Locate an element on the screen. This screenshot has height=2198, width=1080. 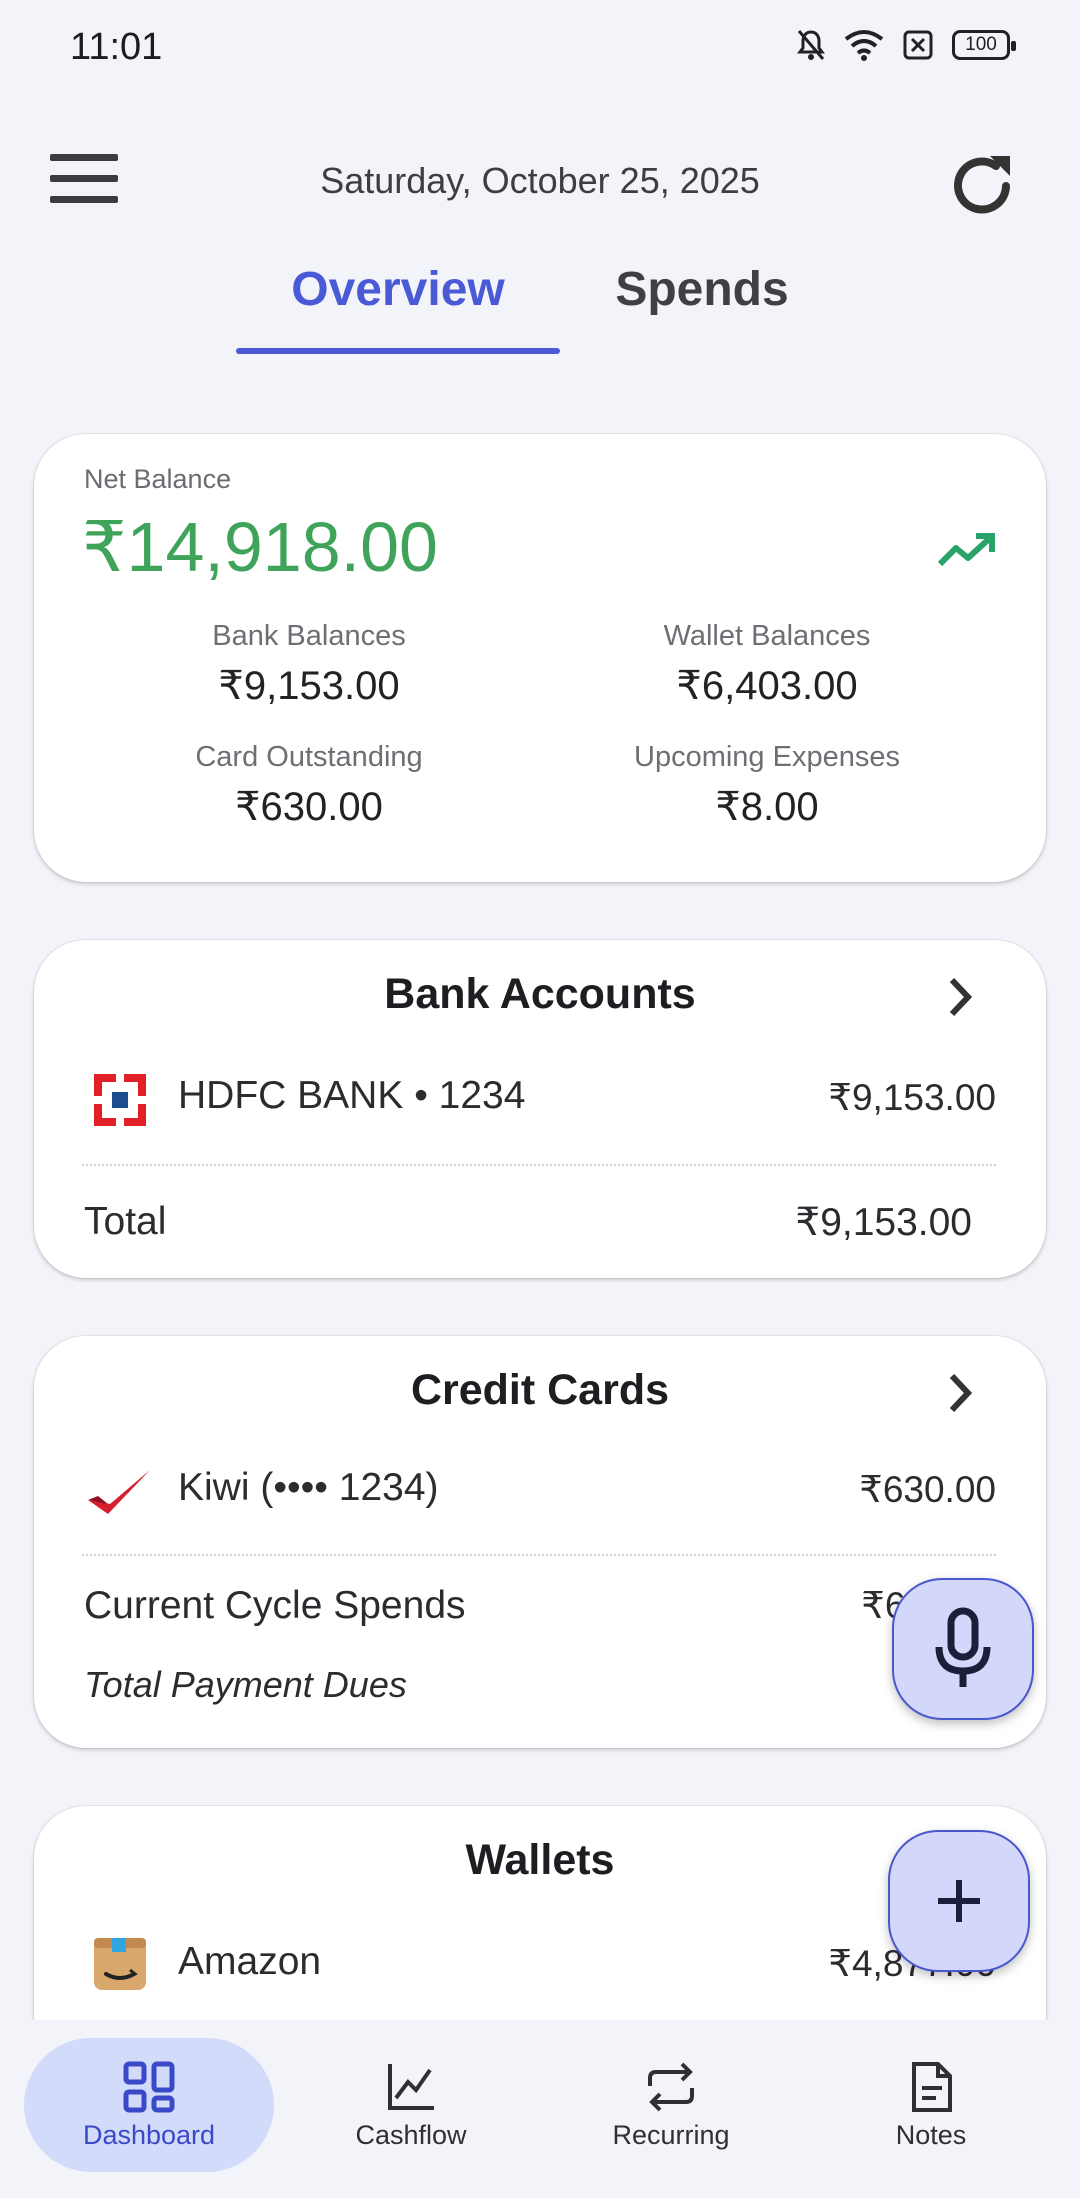
add-transaction-button is located at coordinates (959, 1901).